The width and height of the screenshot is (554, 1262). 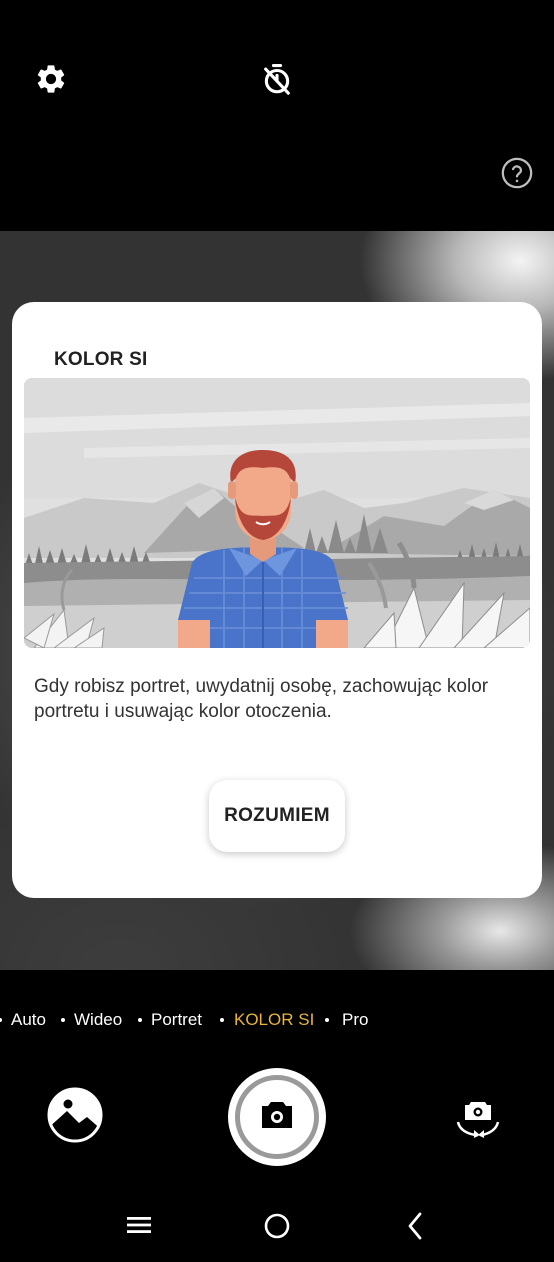 What do you see at coordinates (176, 1020) in the screenshot?
I see `mode-portret: Portret` at bounding box center [176, 1020].